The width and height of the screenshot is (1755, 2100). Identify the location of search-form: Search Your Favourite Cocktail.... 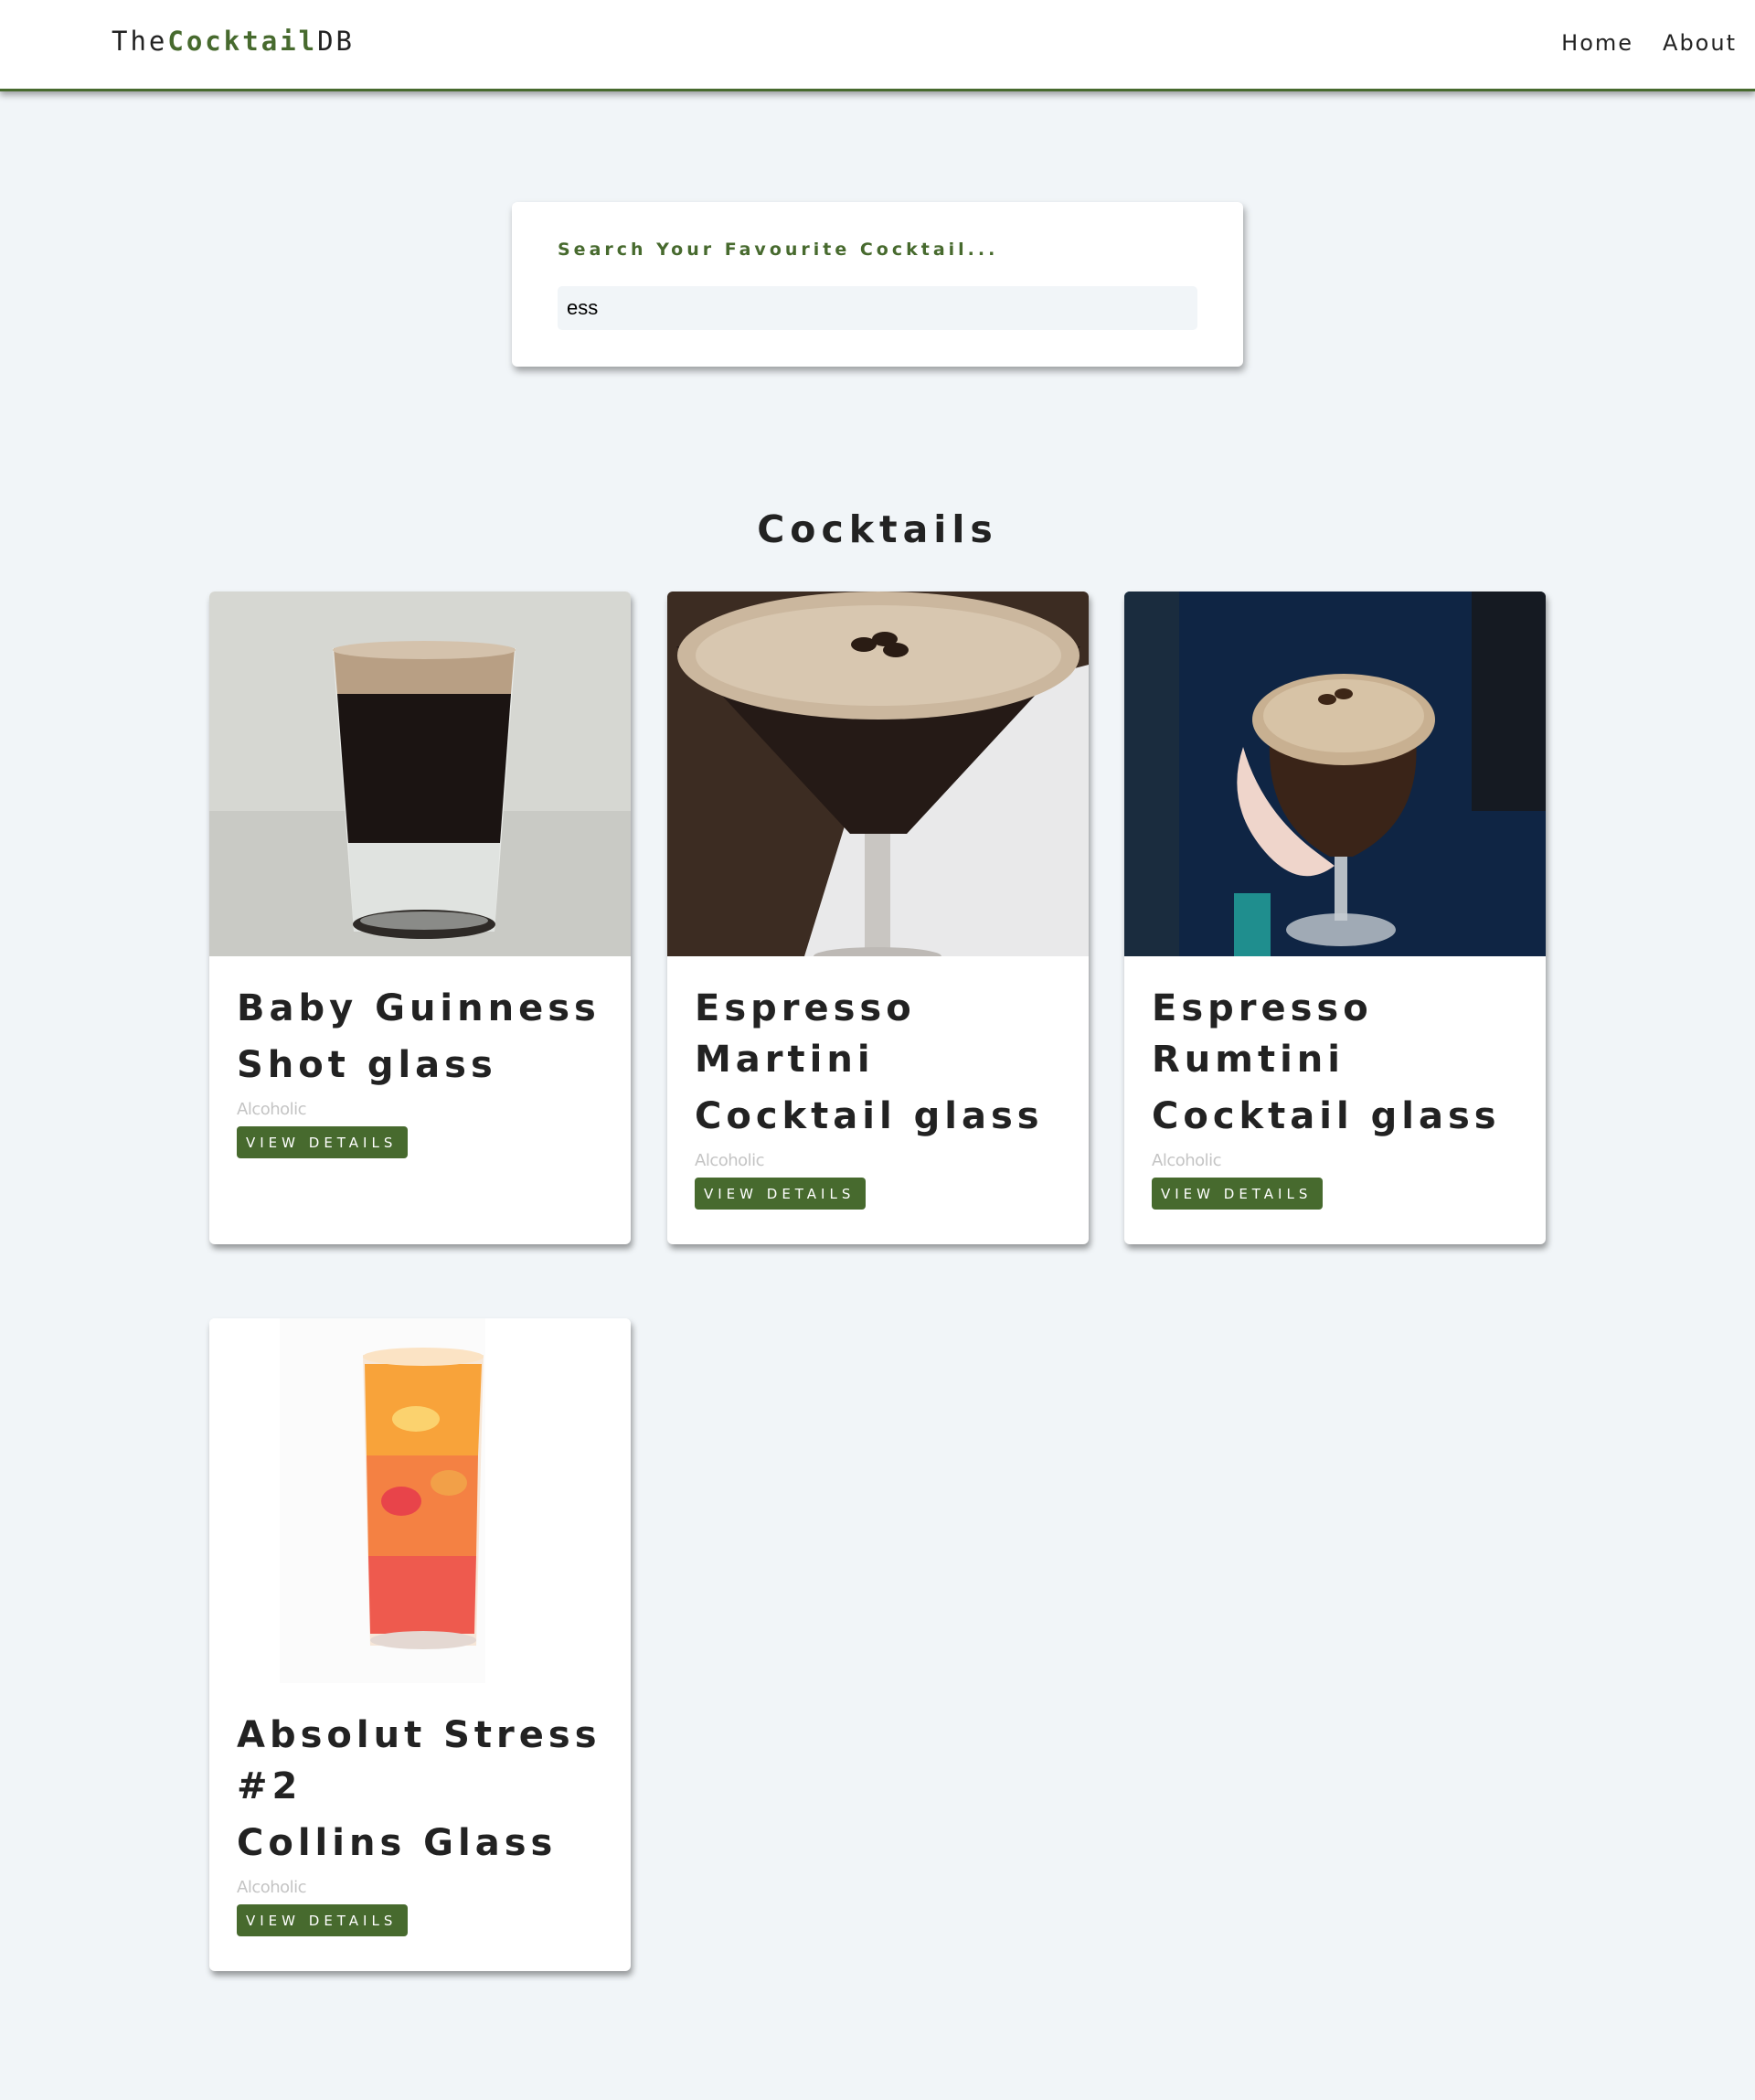
(878, 284).